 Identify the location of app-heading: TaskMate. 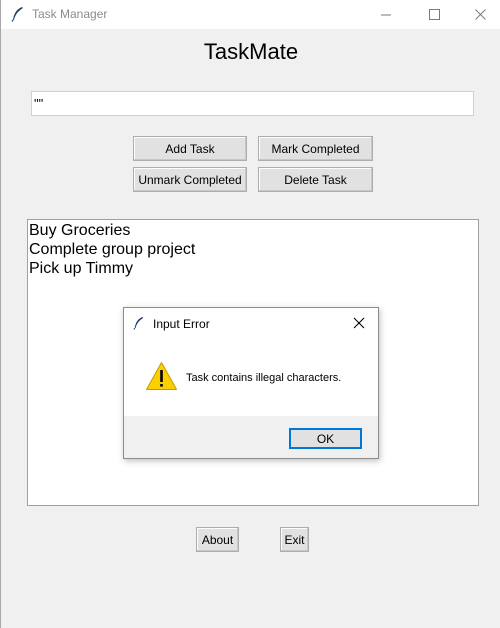
(251, 51).